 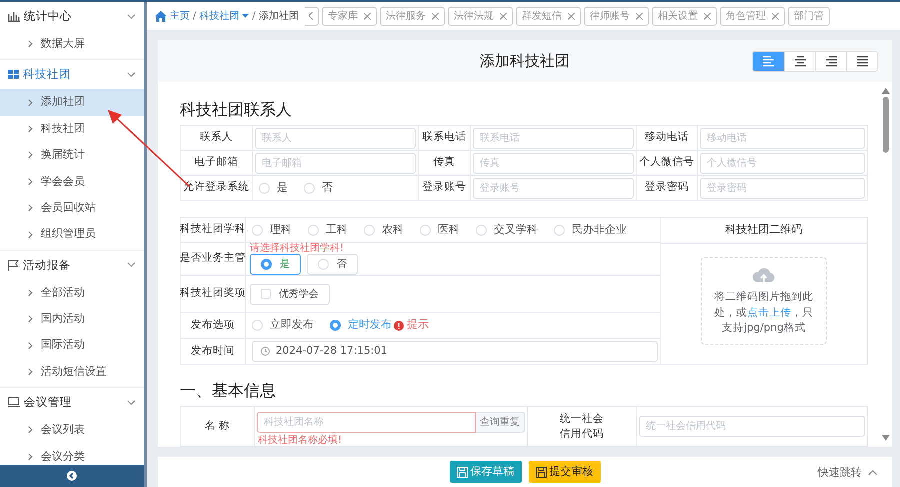 I want to click on scroll-left-button, so click(x=311, y=16).